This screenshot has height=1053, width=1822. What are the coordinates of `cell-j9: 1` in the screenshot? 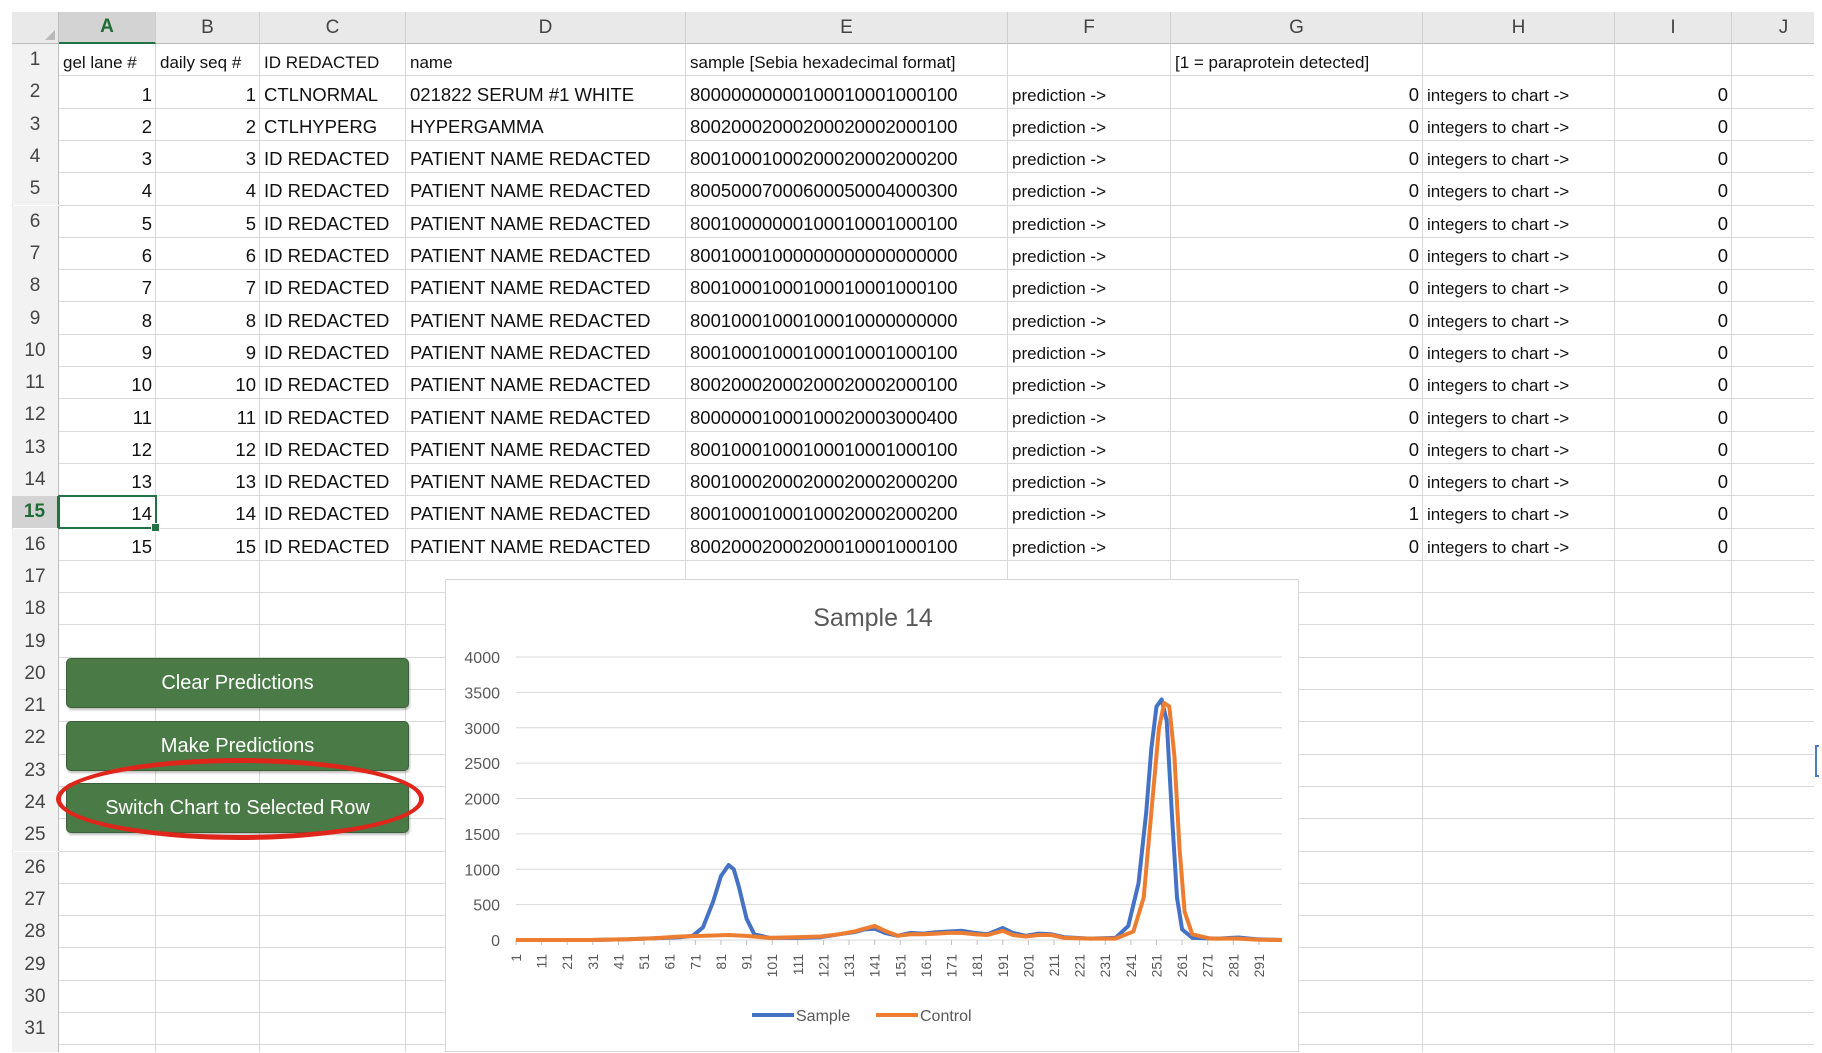 It's located at (1773, 318).